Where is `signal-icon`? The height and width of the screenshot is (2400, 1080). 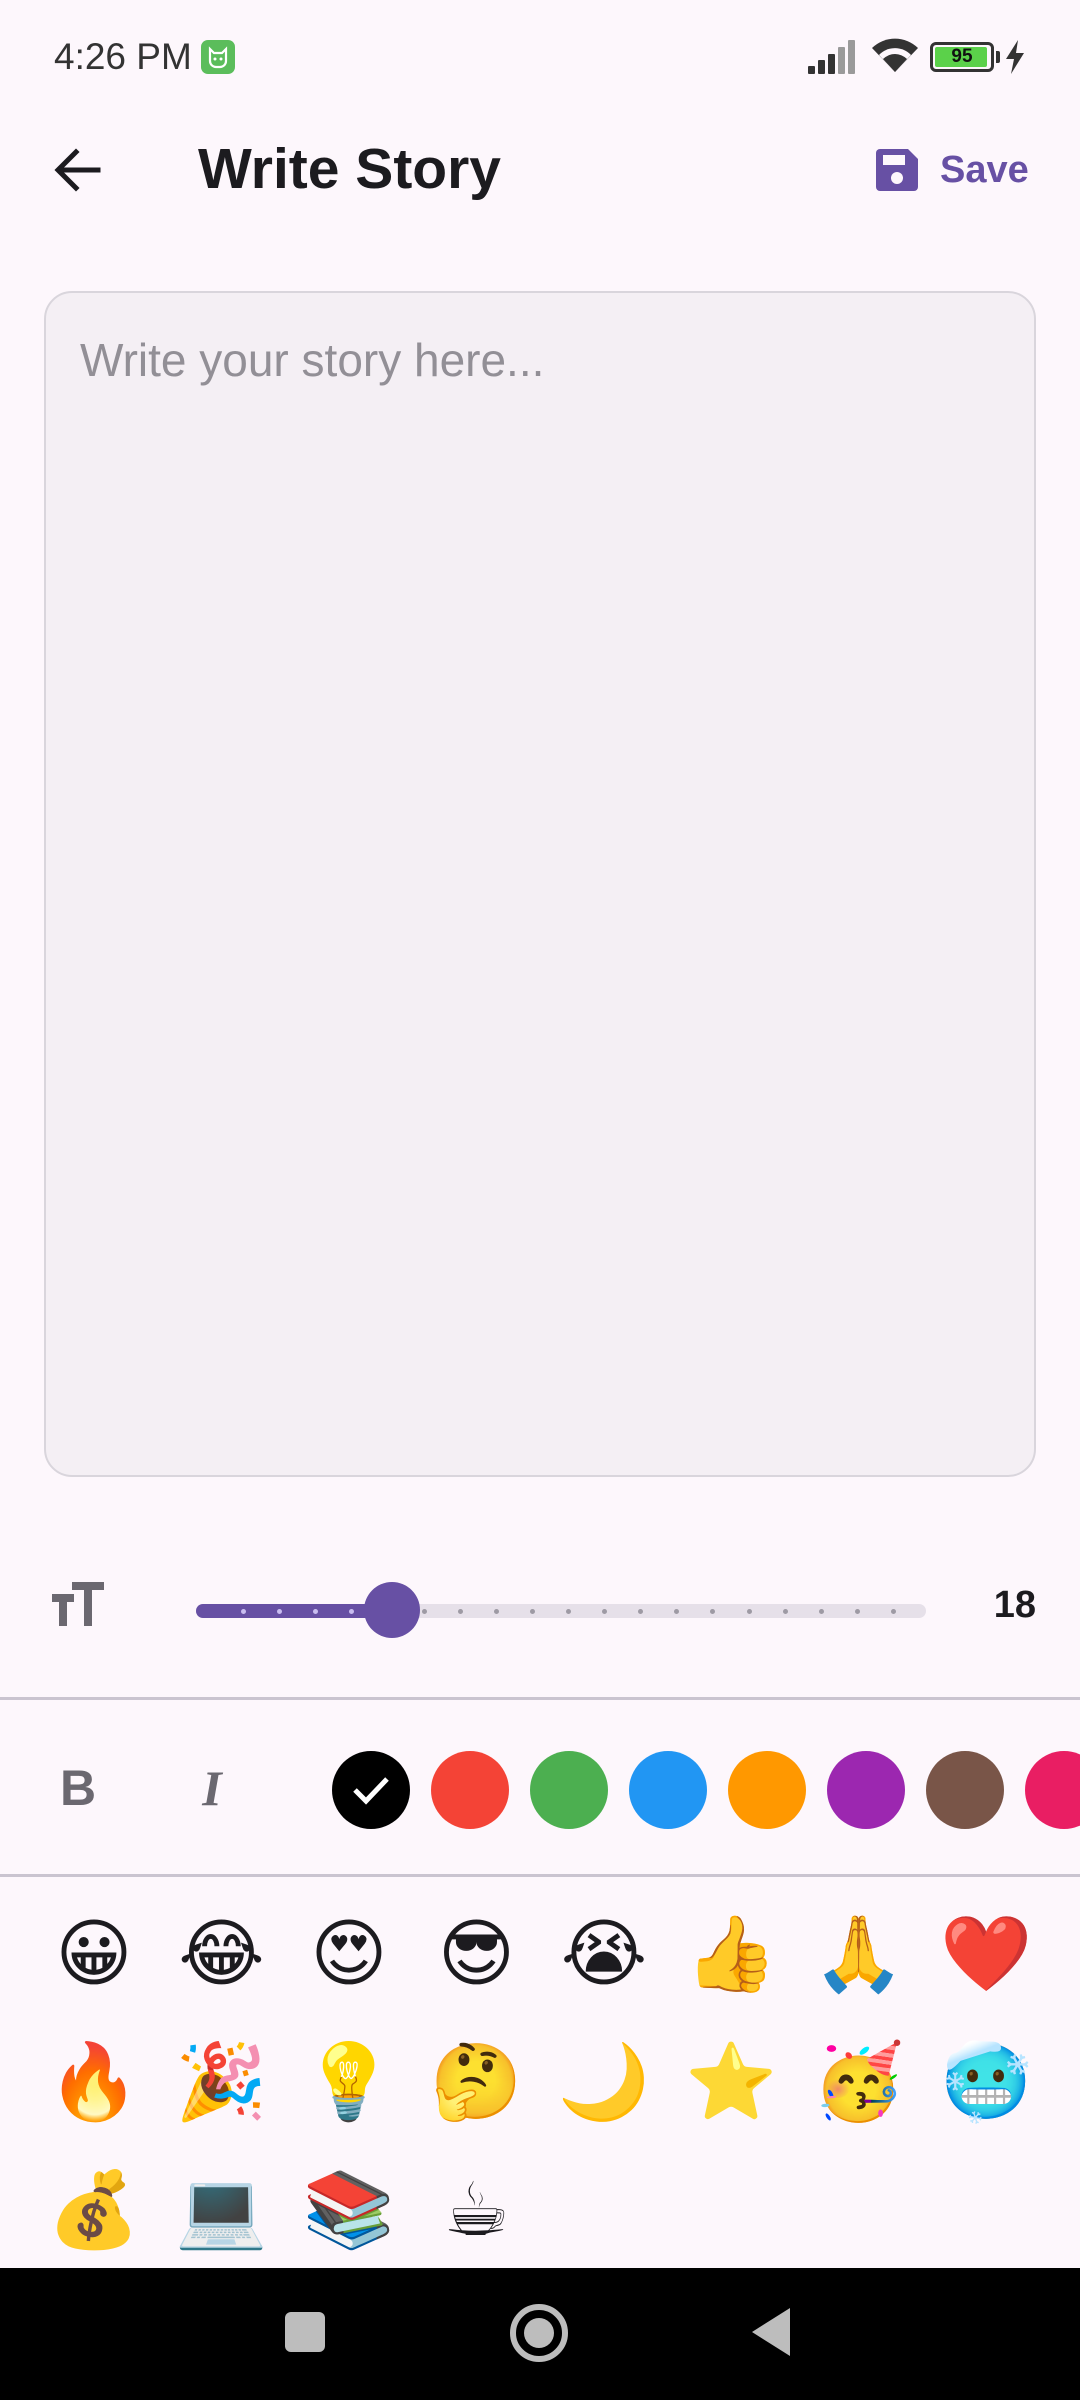 signal-icon is located at coordinates (833, 59).